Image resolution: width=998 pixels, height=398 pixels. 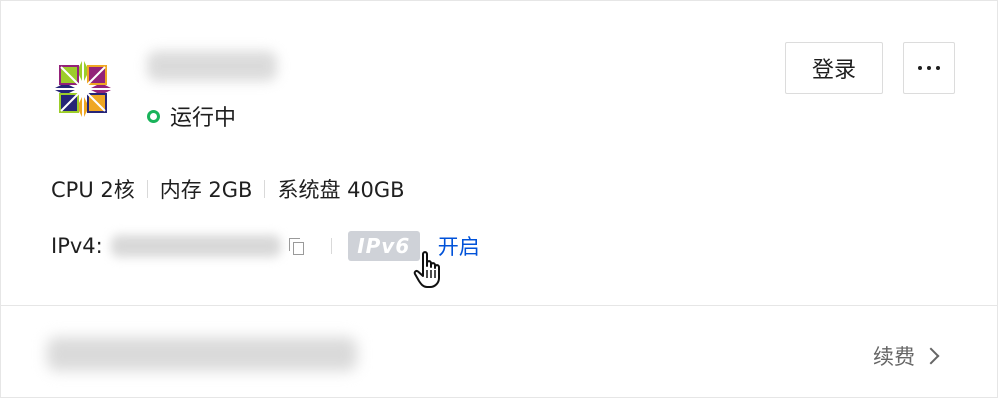 What do you see at coordinates (894, 357) in the screenshot?
I see `renew-label: 续费` at bounding box center [894, 357].